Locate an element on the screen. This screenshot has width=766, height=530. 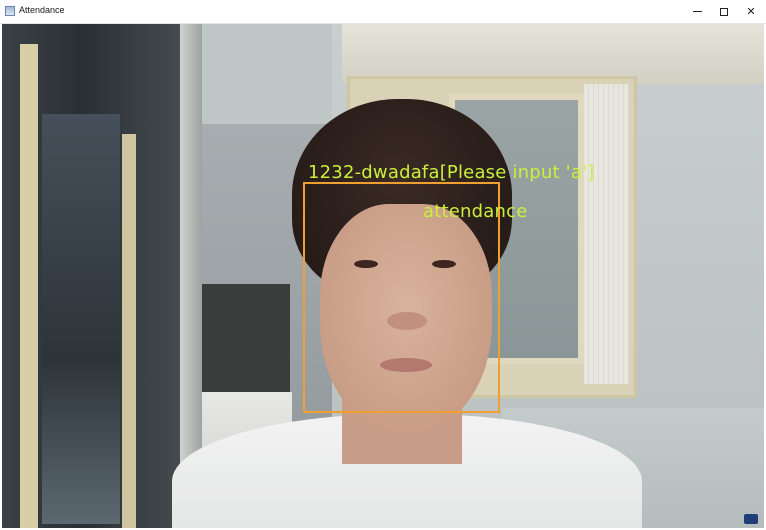
close-icon: ✕ is located at coordinates (751, 11).